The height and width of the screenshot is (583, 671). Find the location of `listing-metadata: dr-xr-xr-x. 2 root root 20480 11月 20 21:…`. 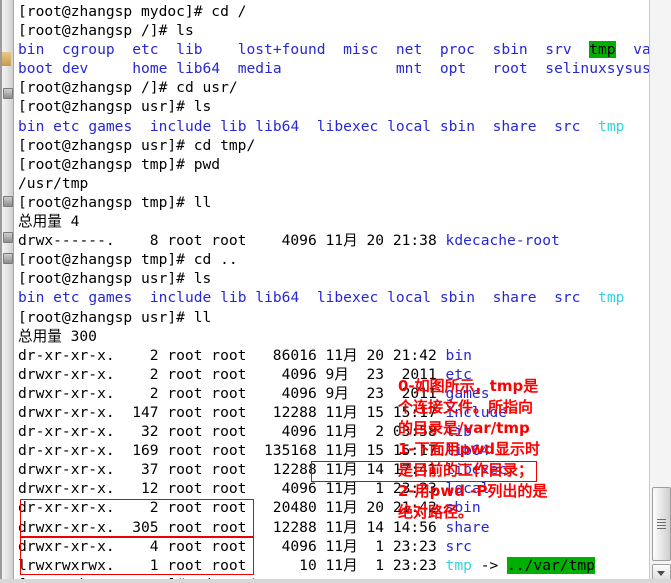

listing-metadata: dr-xr-xr-x. 2 root root 20480 11月 20 21:… is located at coordinates (232, 508).